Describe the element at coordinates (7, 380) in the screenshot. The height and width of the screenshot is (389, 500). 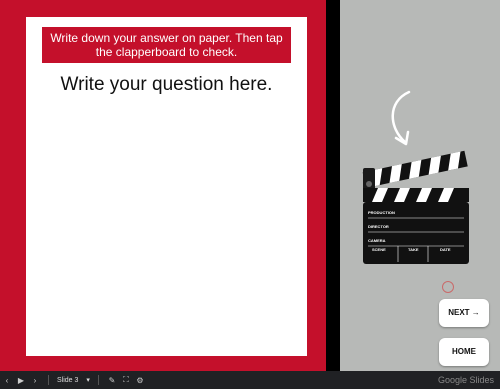
I see `prev-icon: ‹` at that location.